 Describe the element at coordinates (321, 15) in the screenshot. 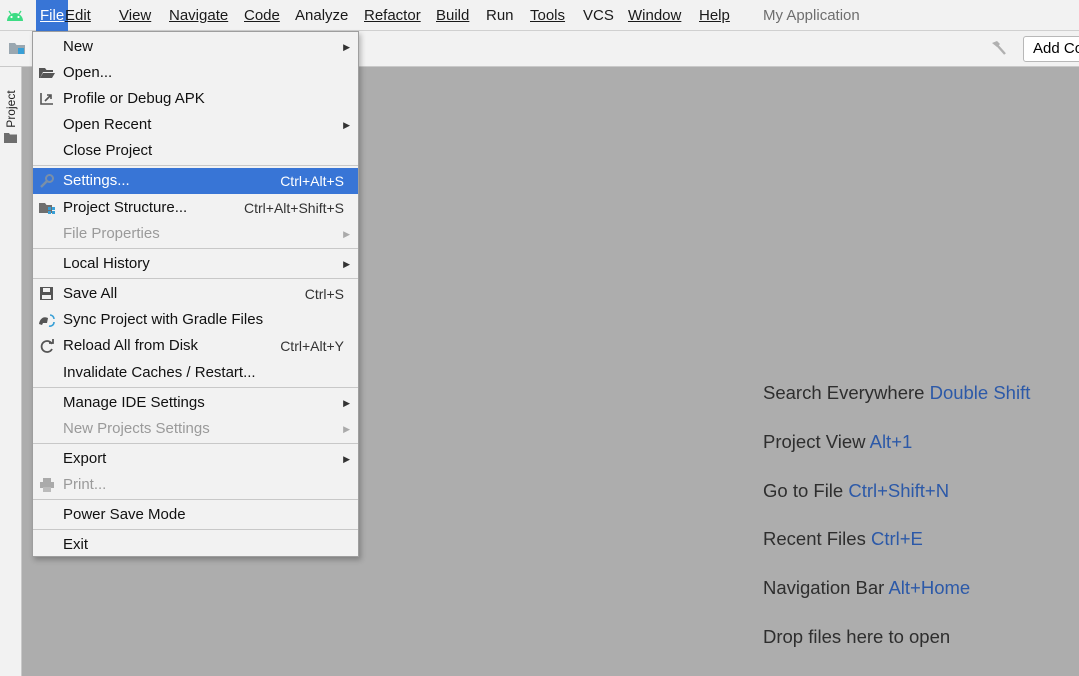

I see `menu-analyze: Analyze` at that location.